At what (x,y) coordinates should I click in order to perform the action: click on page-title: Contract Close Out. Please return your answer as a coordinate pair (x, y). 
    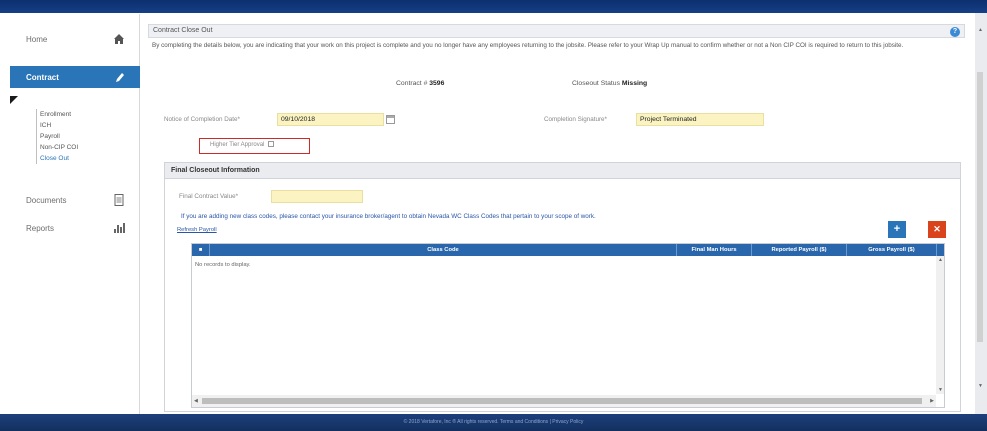
    Looking at the image, I should click on (183, 30).